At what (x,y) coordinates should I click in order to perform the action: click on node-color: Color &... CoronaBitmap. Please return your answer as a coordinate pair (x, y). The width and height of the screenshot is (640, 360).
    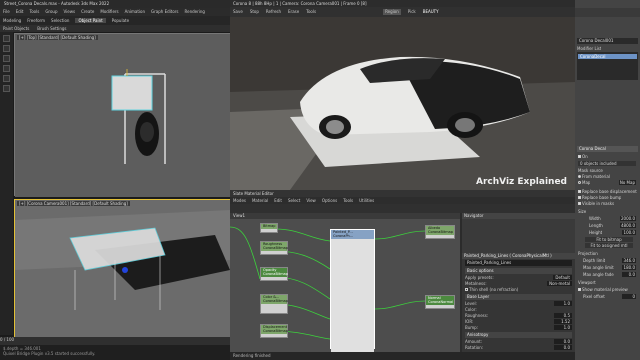
    Looking at the image, I should click on (274, 304).